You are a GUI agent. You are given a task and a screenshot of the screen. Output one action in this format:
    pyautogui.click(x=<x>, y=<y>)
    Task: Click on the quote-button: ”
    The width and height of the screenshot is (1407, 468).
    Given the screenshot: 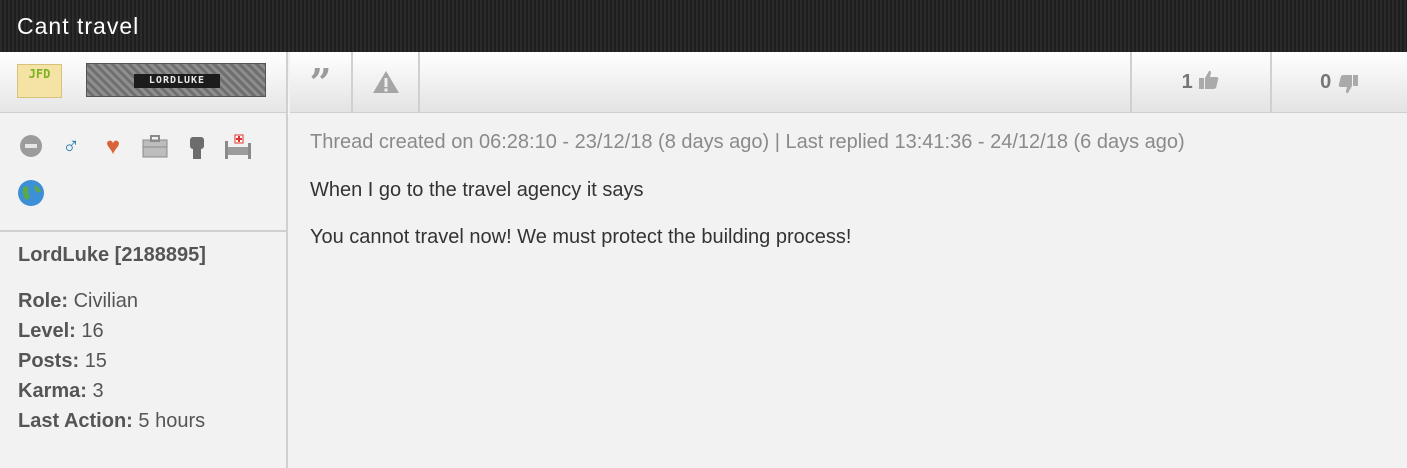 What is the action you would take?
    pyautogui.click(x=321, y=82)
    